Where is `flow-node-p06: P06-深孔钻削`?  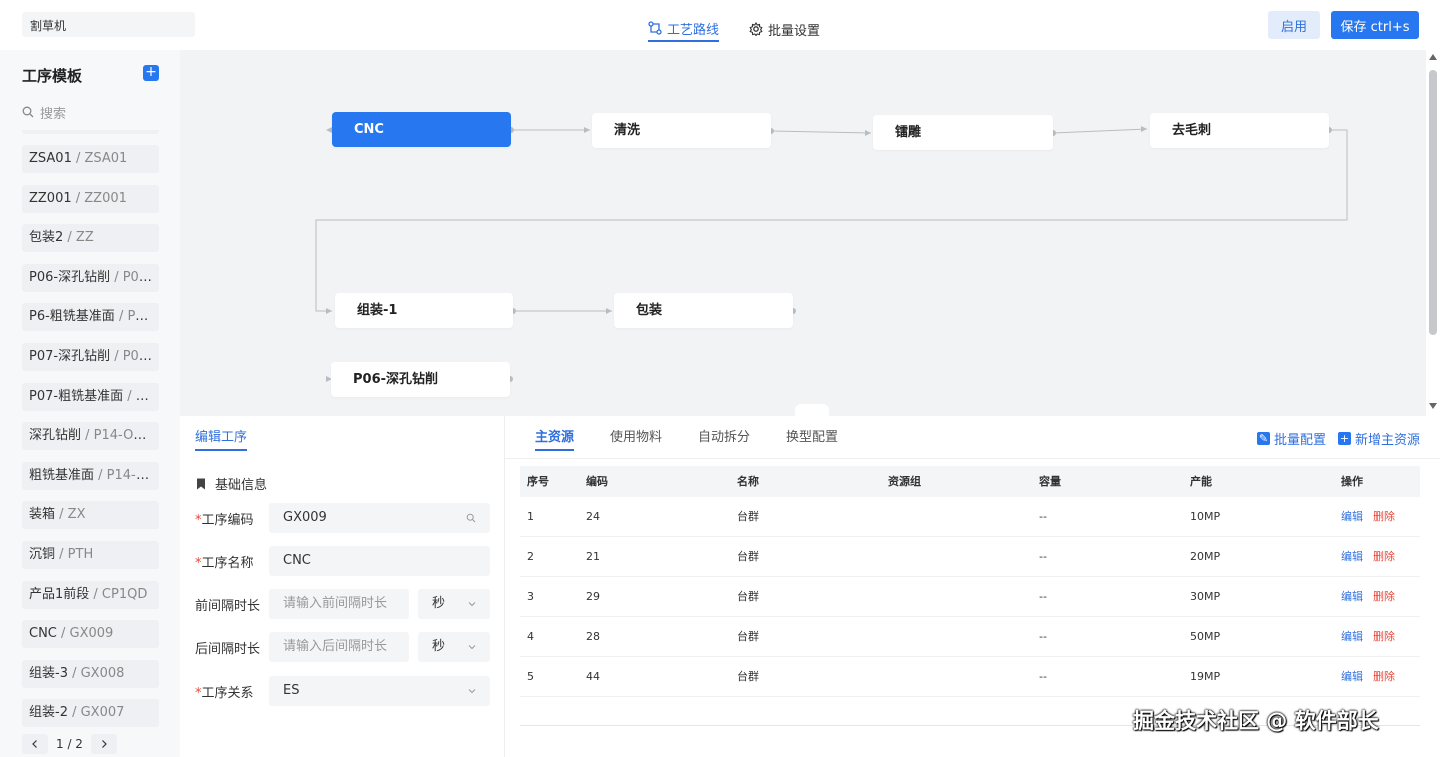
flow-node-p06: P06-深孔钻削 is located at coordinates (420, 379).